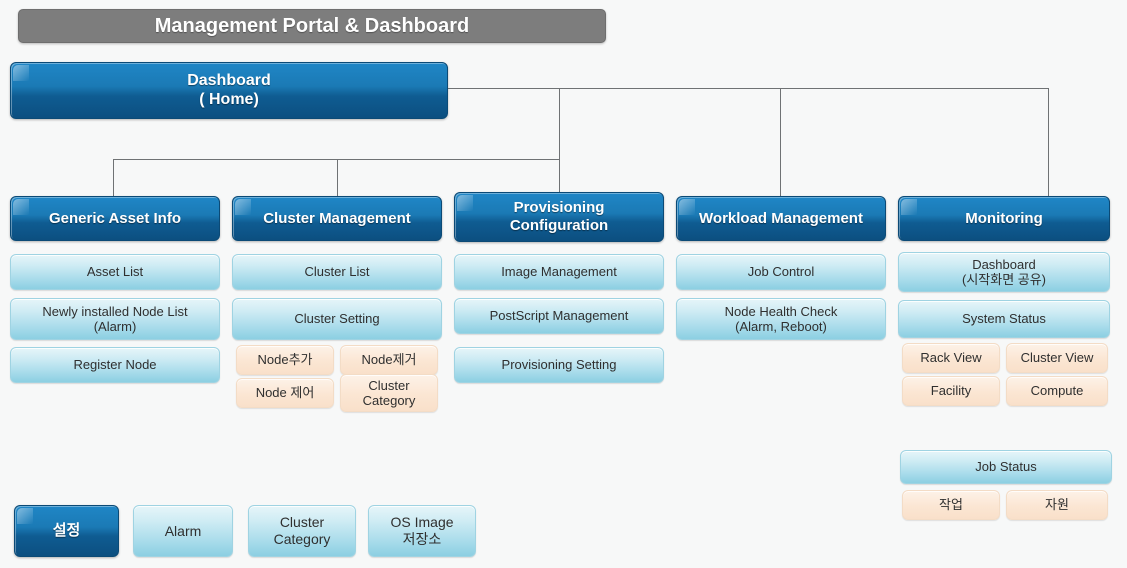 Image resolution: width=1127 pixels, height=568 pixels. I want to click on menu-item-label: Cluster Setting, so click(337, 319).